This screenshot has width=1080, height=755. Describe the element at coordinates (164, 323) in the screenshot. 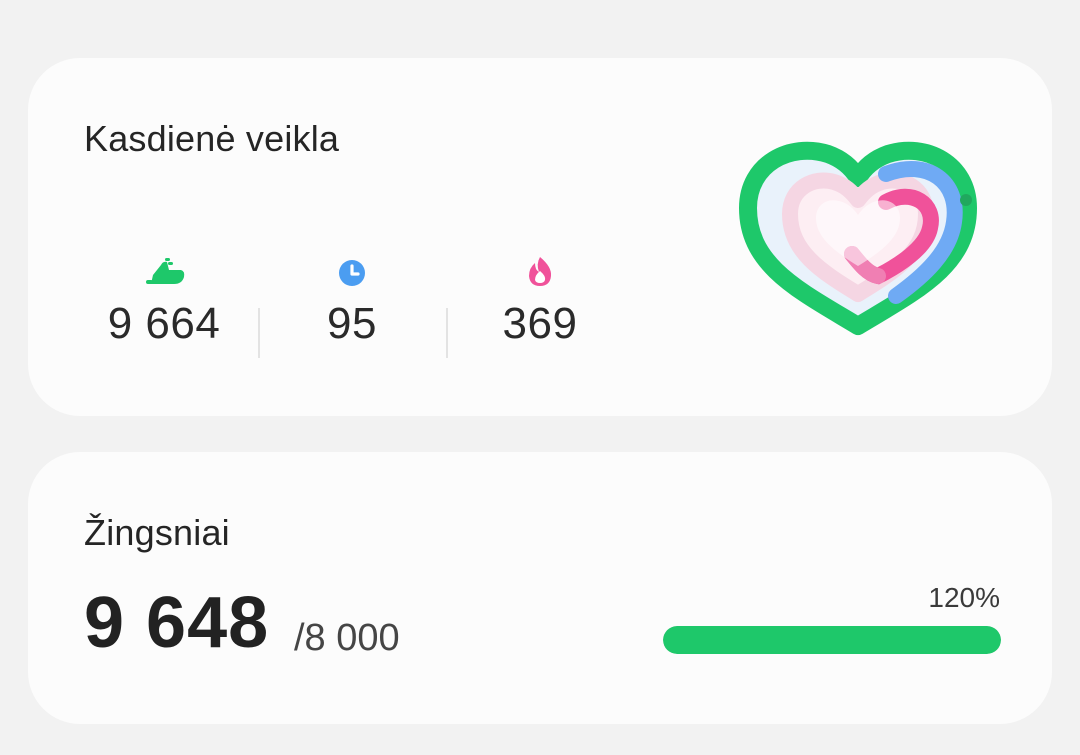

I see `steps-value: 9 664` at that location.